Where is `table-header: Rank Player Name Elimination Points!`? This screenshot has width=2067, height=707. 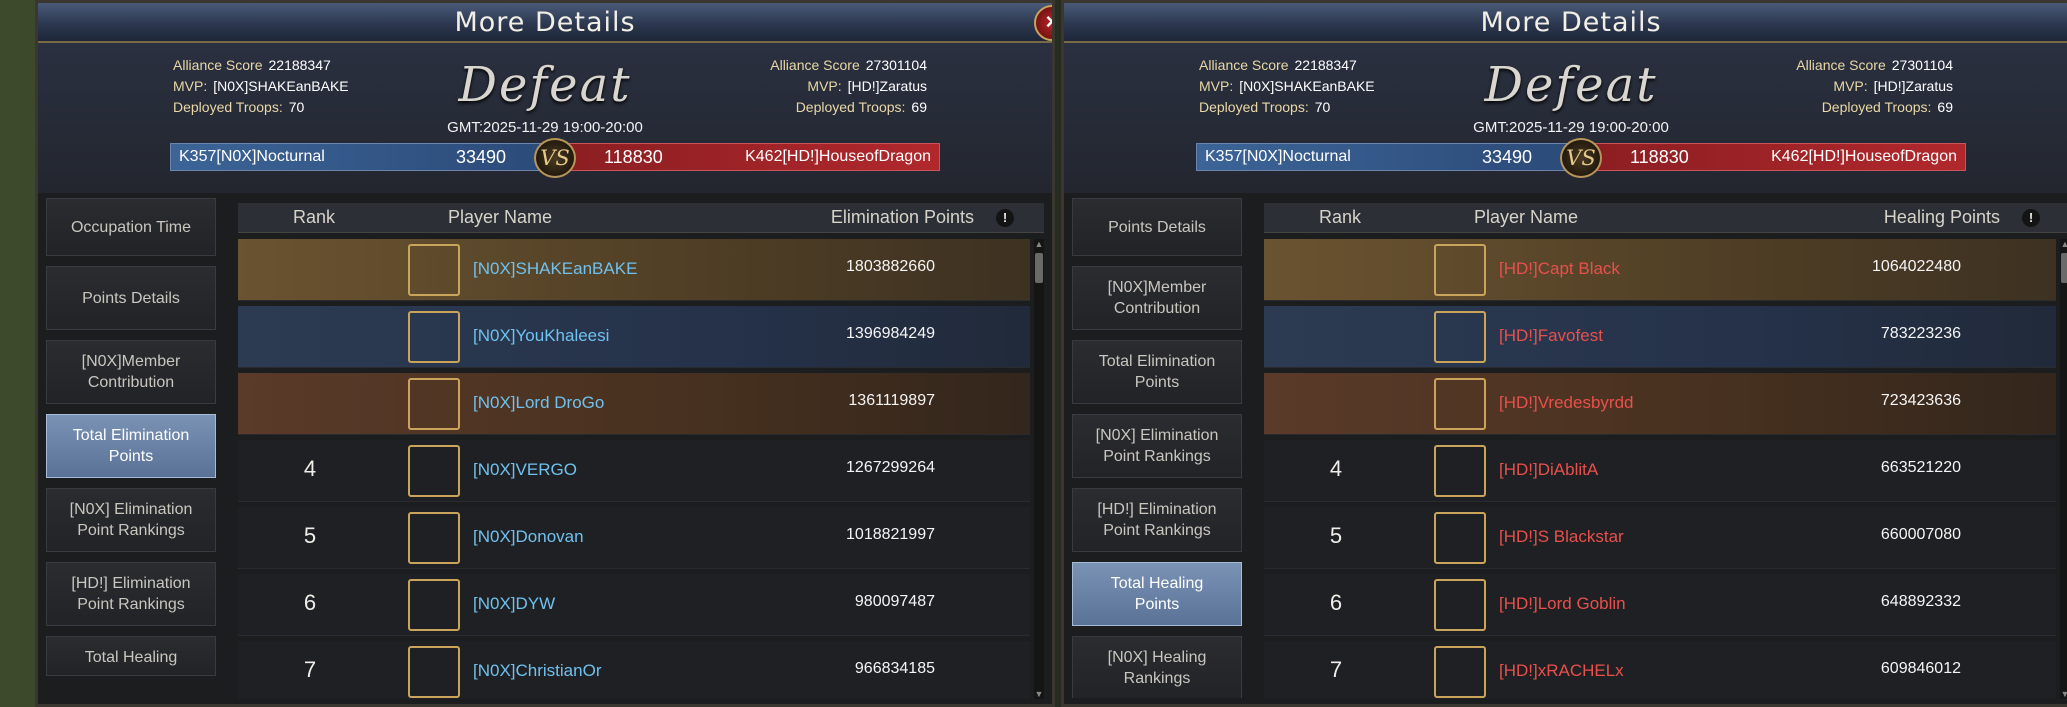
table-header: Rank Player Name Elimination Points! is located at coordinates (641, 218).